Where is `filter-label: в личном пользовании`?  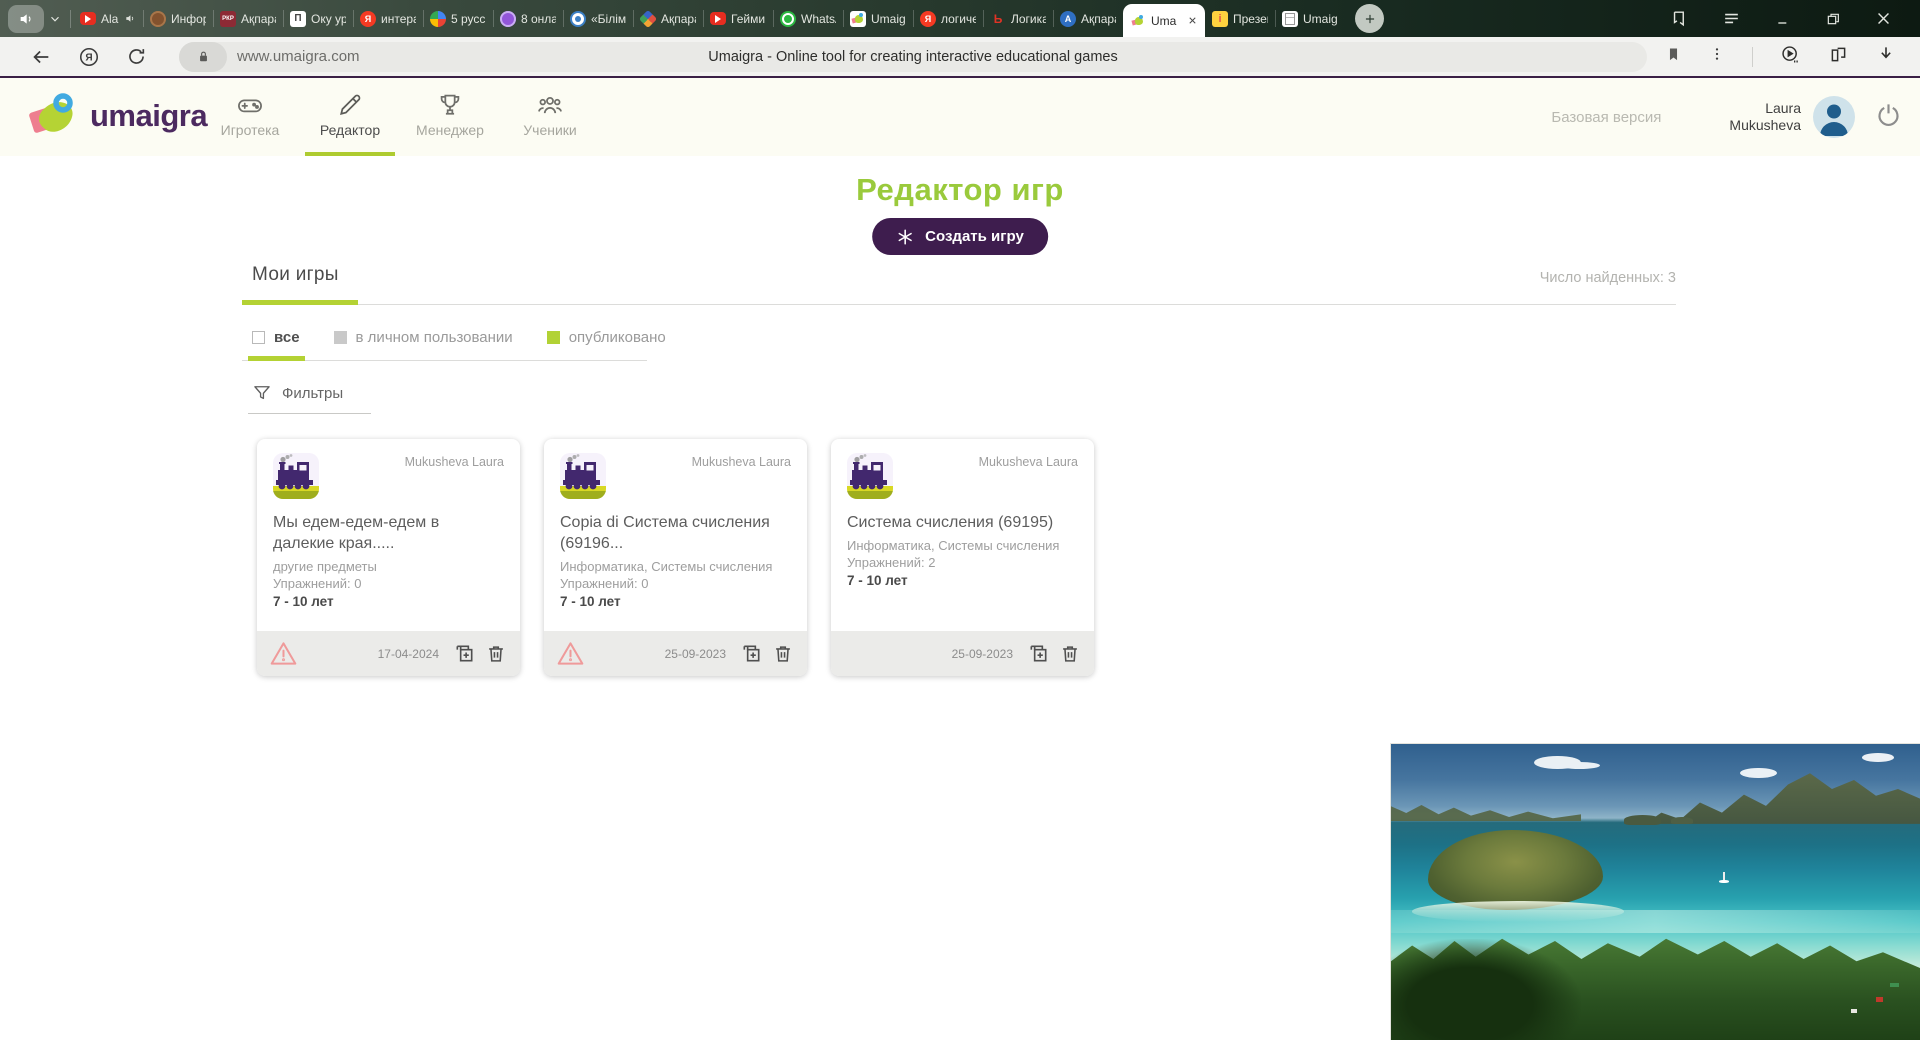 filter-label: в личном пользовании is located at coordinates (434, 337).